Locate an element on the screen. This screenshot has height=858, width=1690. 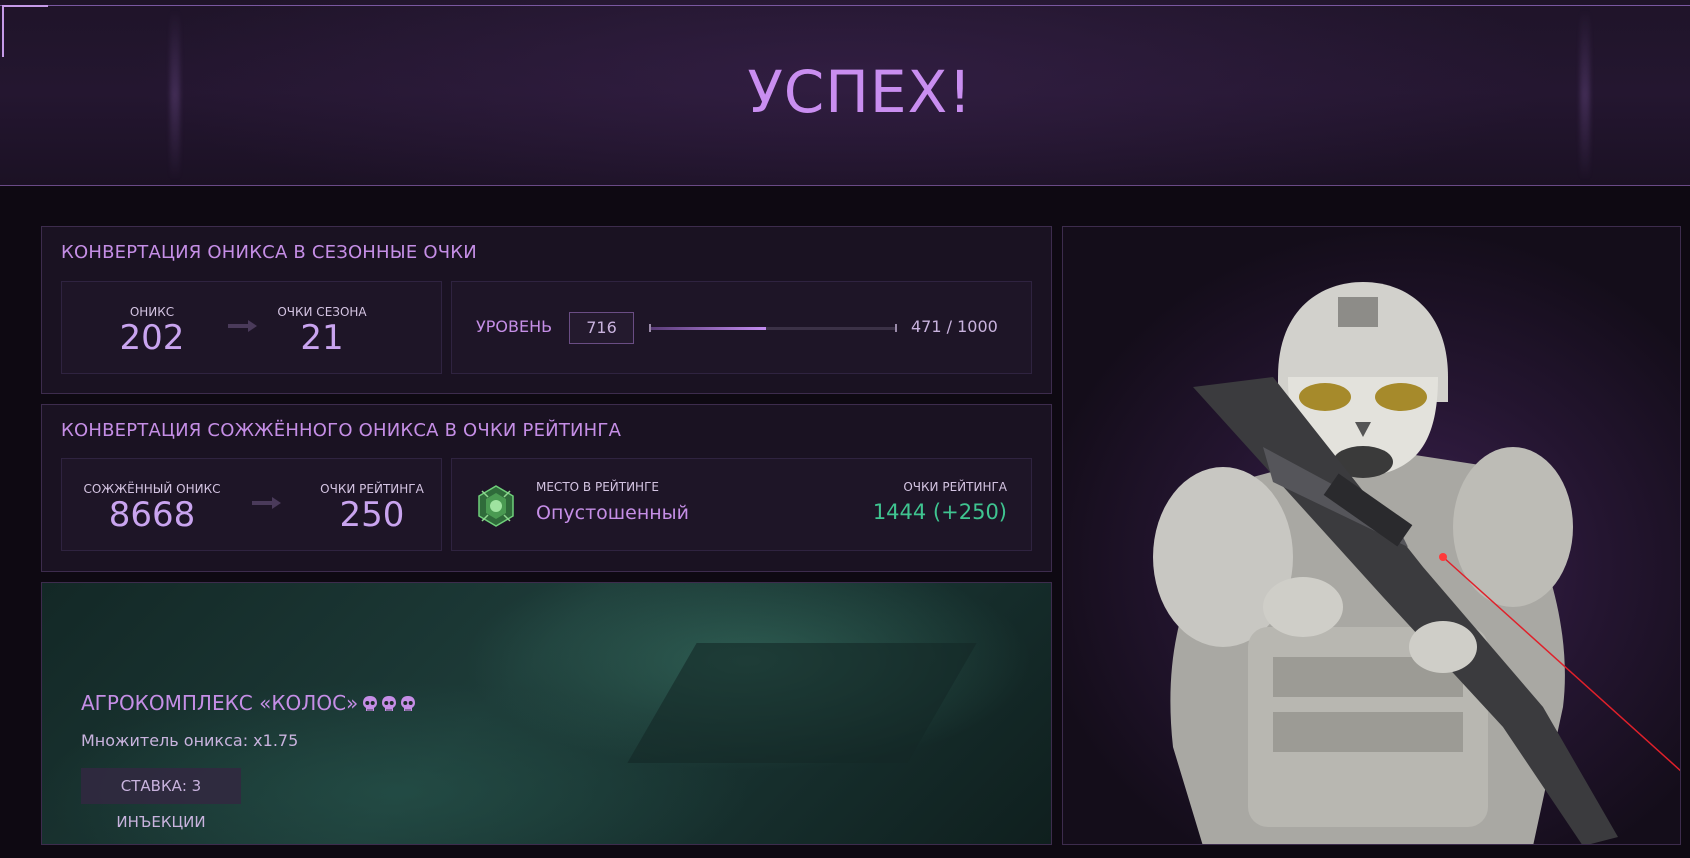
level-value-box: 716 is located at coordinates (601, 328).